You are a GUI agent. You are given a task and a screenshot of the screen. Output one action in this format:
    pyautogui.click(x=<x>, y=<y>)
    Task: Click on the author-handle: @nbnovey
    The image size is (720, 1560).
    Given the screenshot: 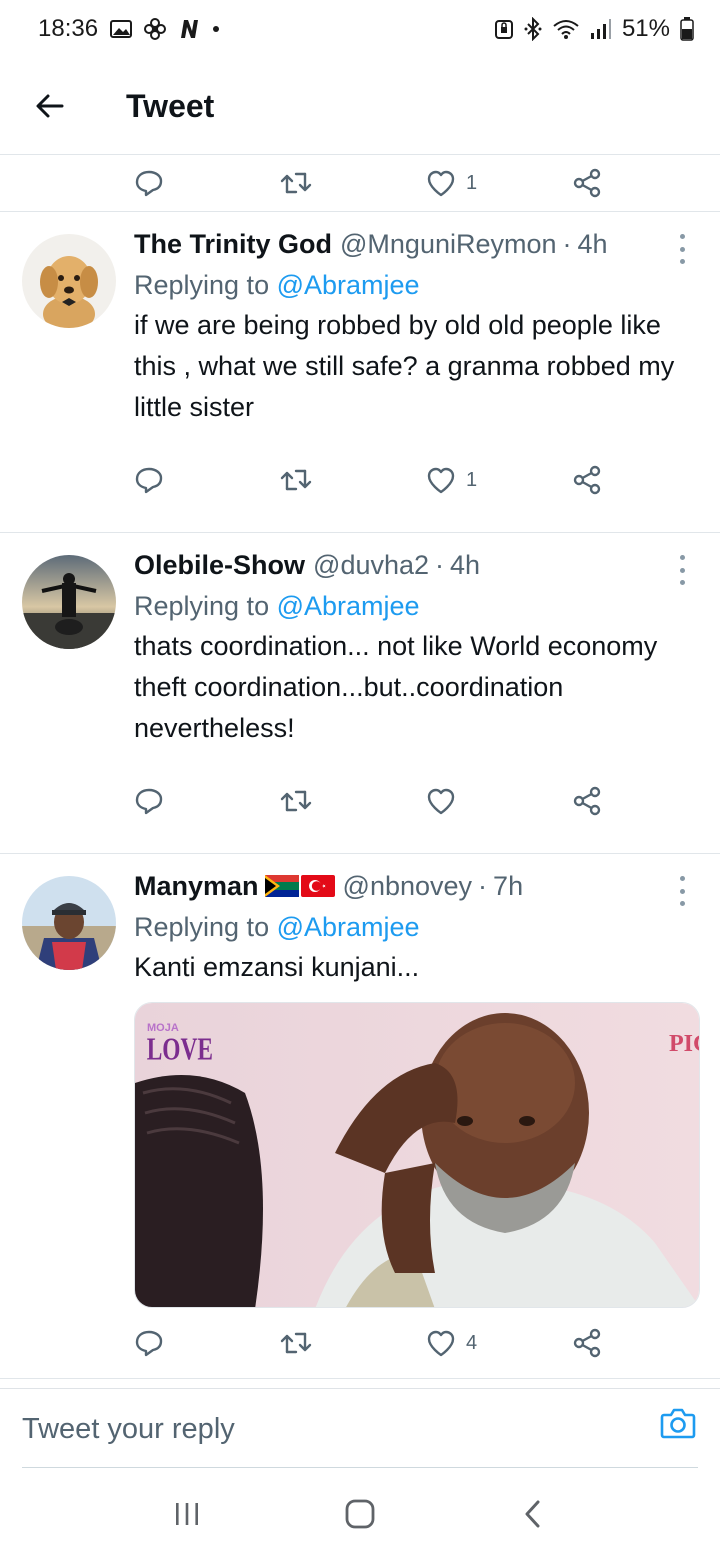 What is the action you would take?
    pyautogui.click(x=408, y=886)
    